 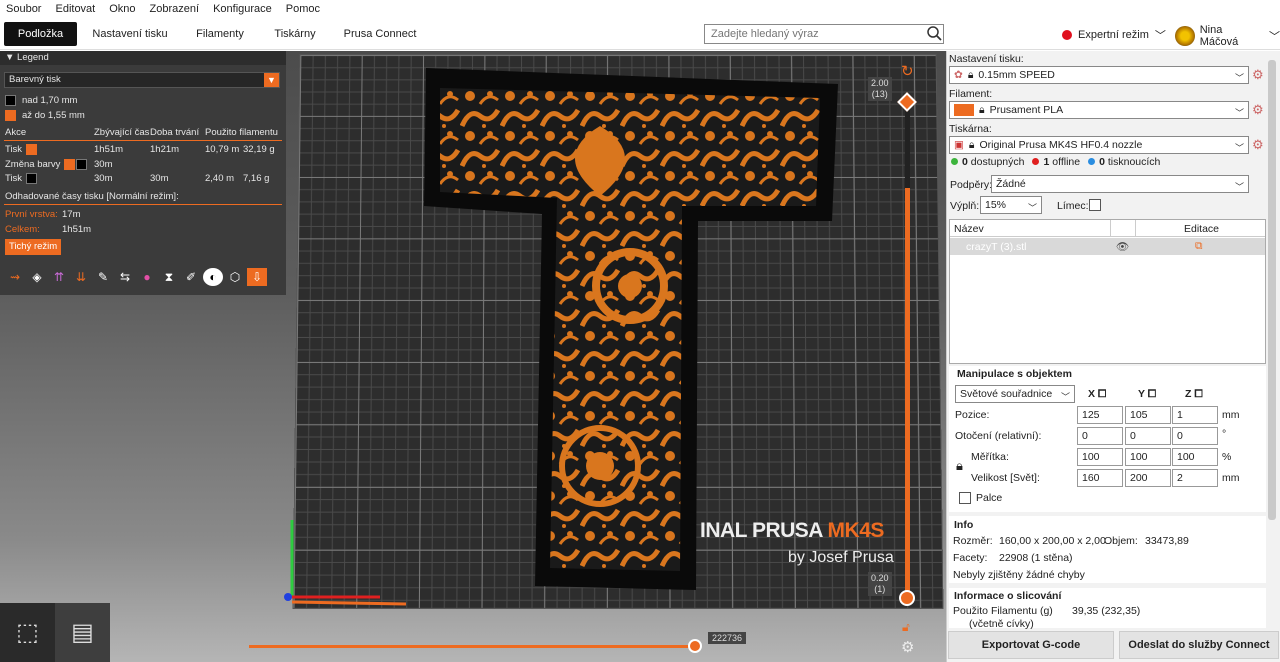 I want to click on rotation-label: Otočení (relativní):, so click(x=998, y=436).